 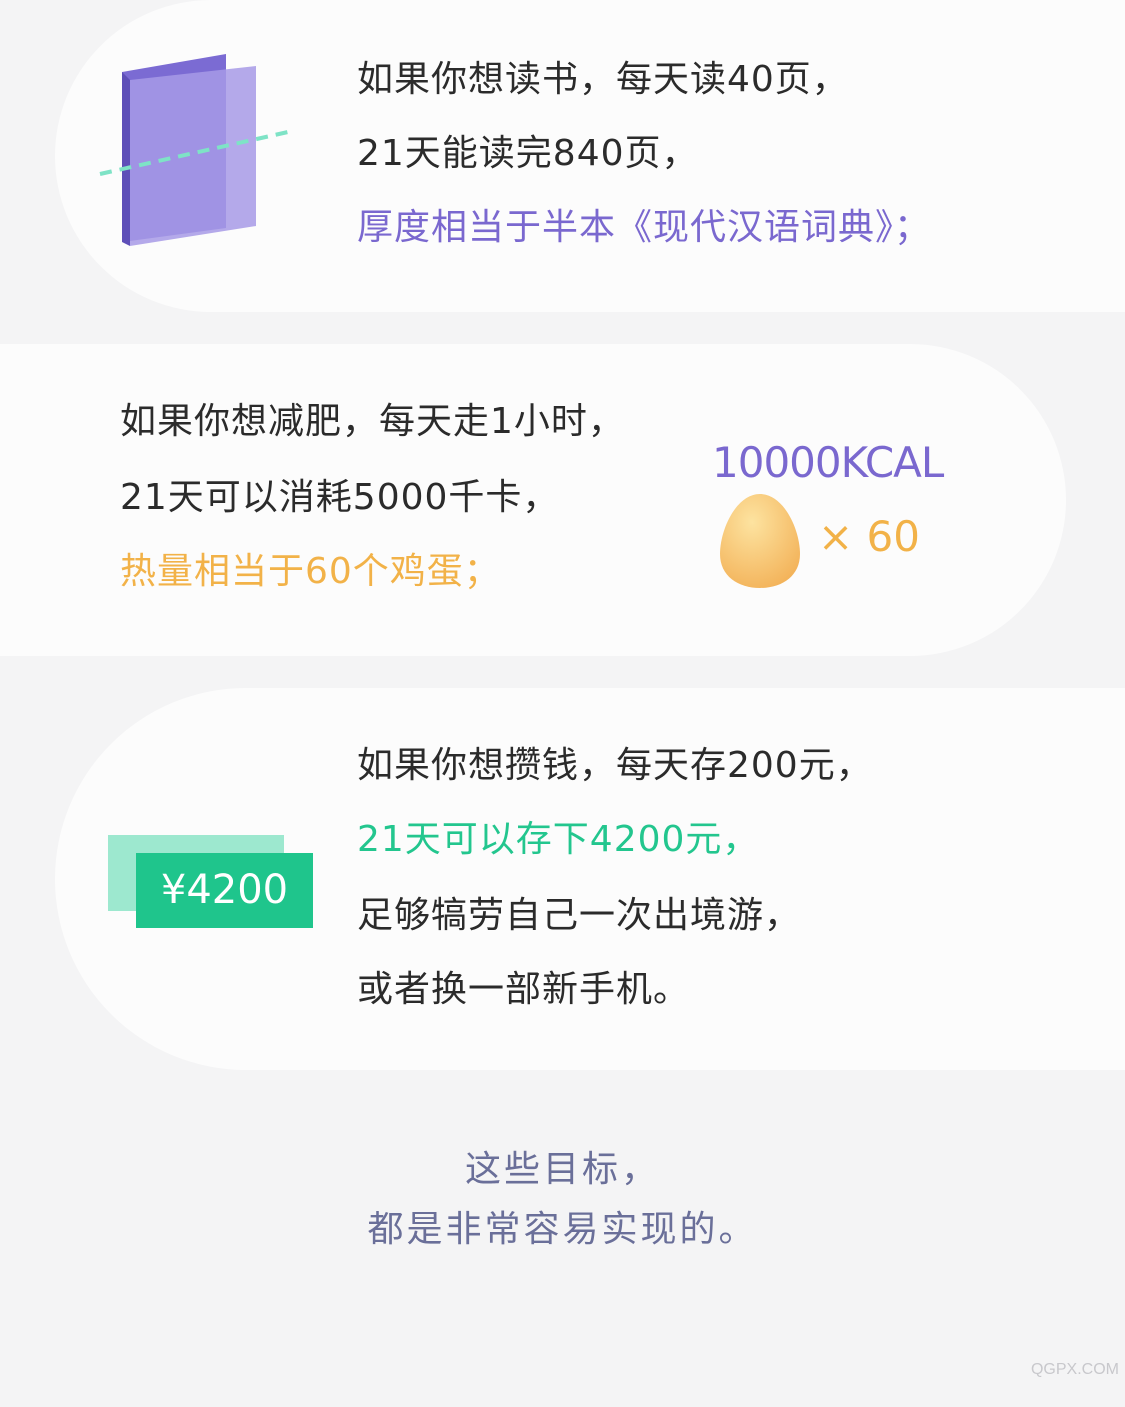 What do you see at coordinates (1074, 1369) in the screenshot?
I see `watermark: QGPX.COM` at bounding box center [1074, 1369].